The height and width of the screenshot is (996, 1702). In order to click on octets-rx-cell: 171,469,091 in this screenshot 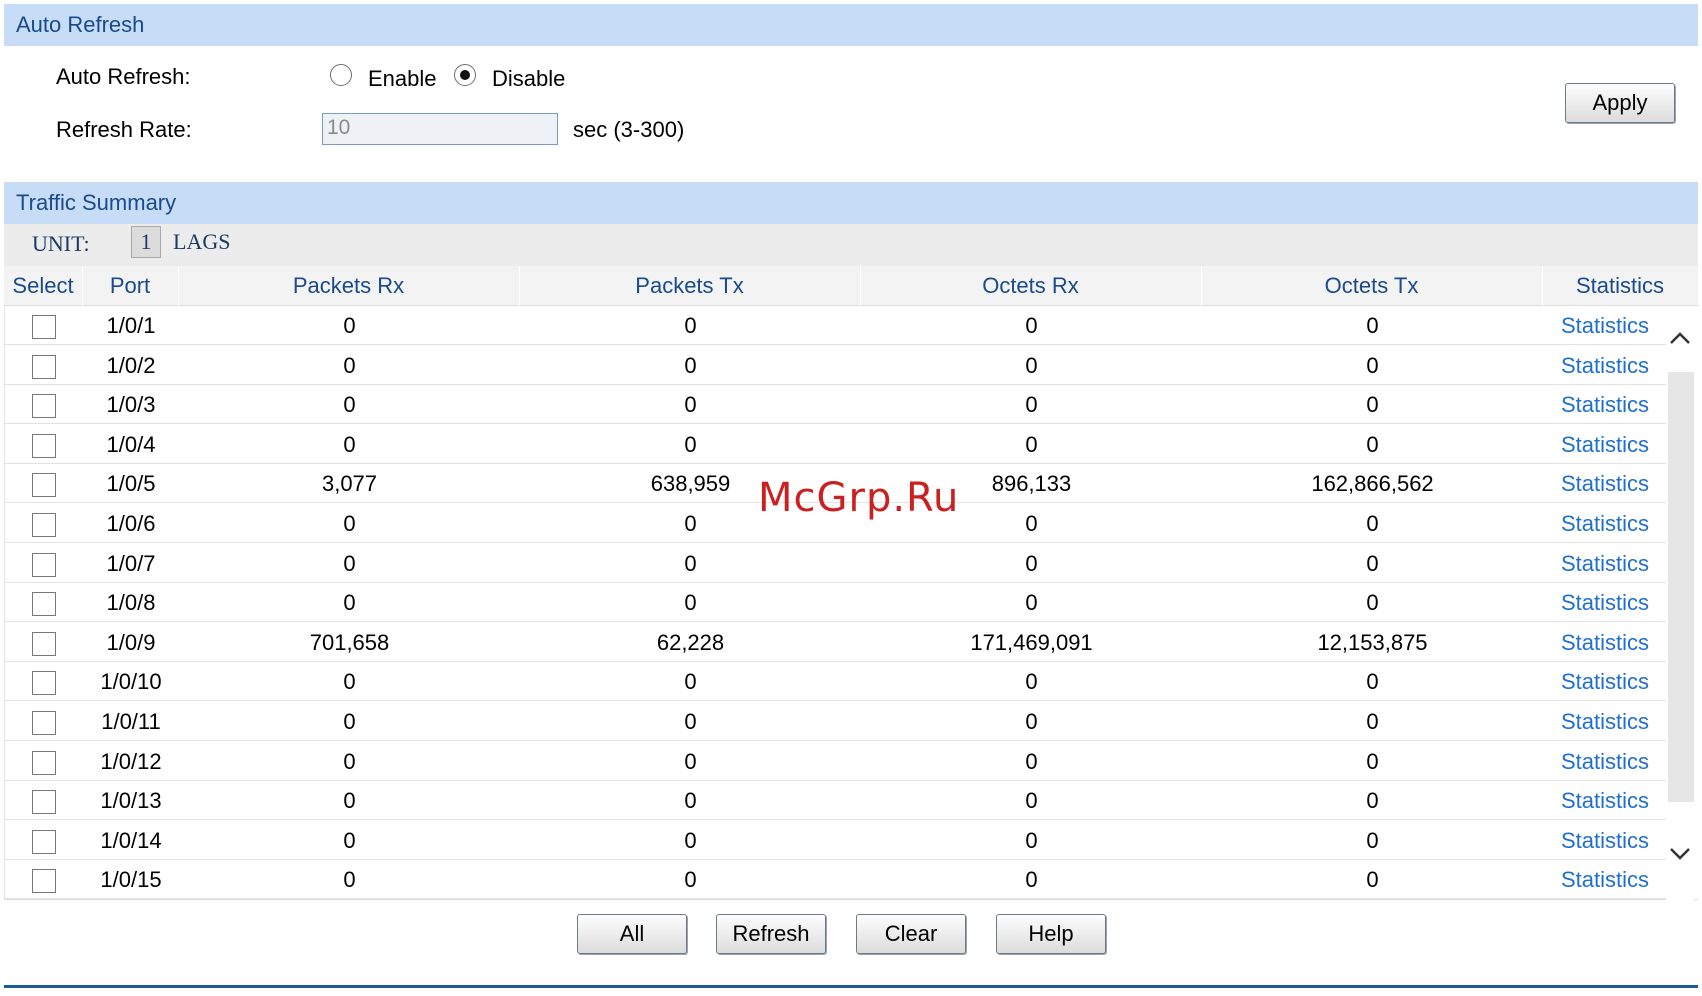, I will do `click(1031, 642)`.